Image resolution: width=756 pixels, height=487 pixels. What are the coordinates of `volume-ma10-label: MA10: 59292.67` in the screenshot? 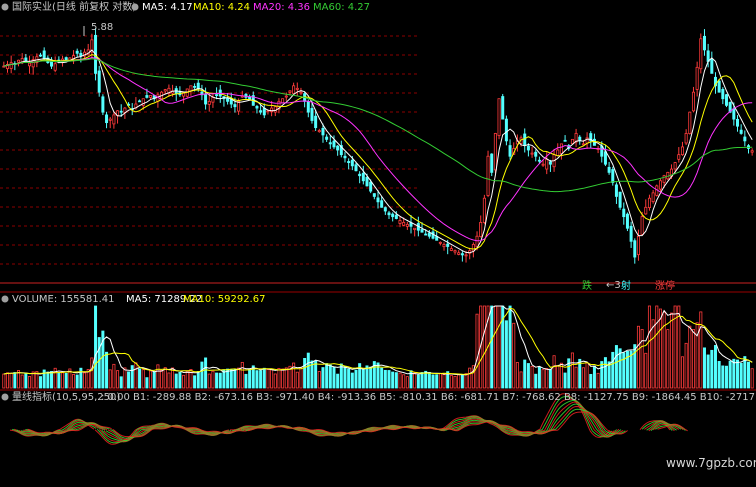 It's located at (224, 299).